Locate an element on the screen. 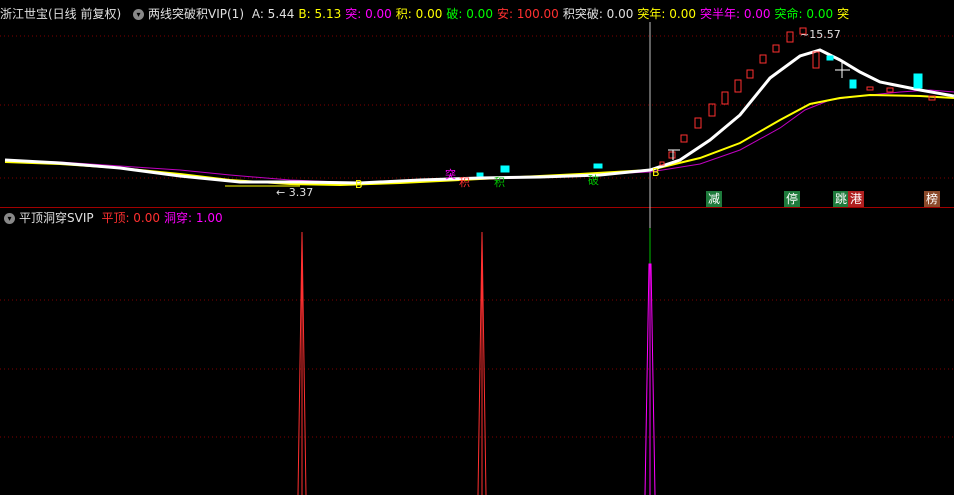 The width and height of the screenshot is (954, 495). chart-marker-label: 突 is located at coordinates (450, 174).